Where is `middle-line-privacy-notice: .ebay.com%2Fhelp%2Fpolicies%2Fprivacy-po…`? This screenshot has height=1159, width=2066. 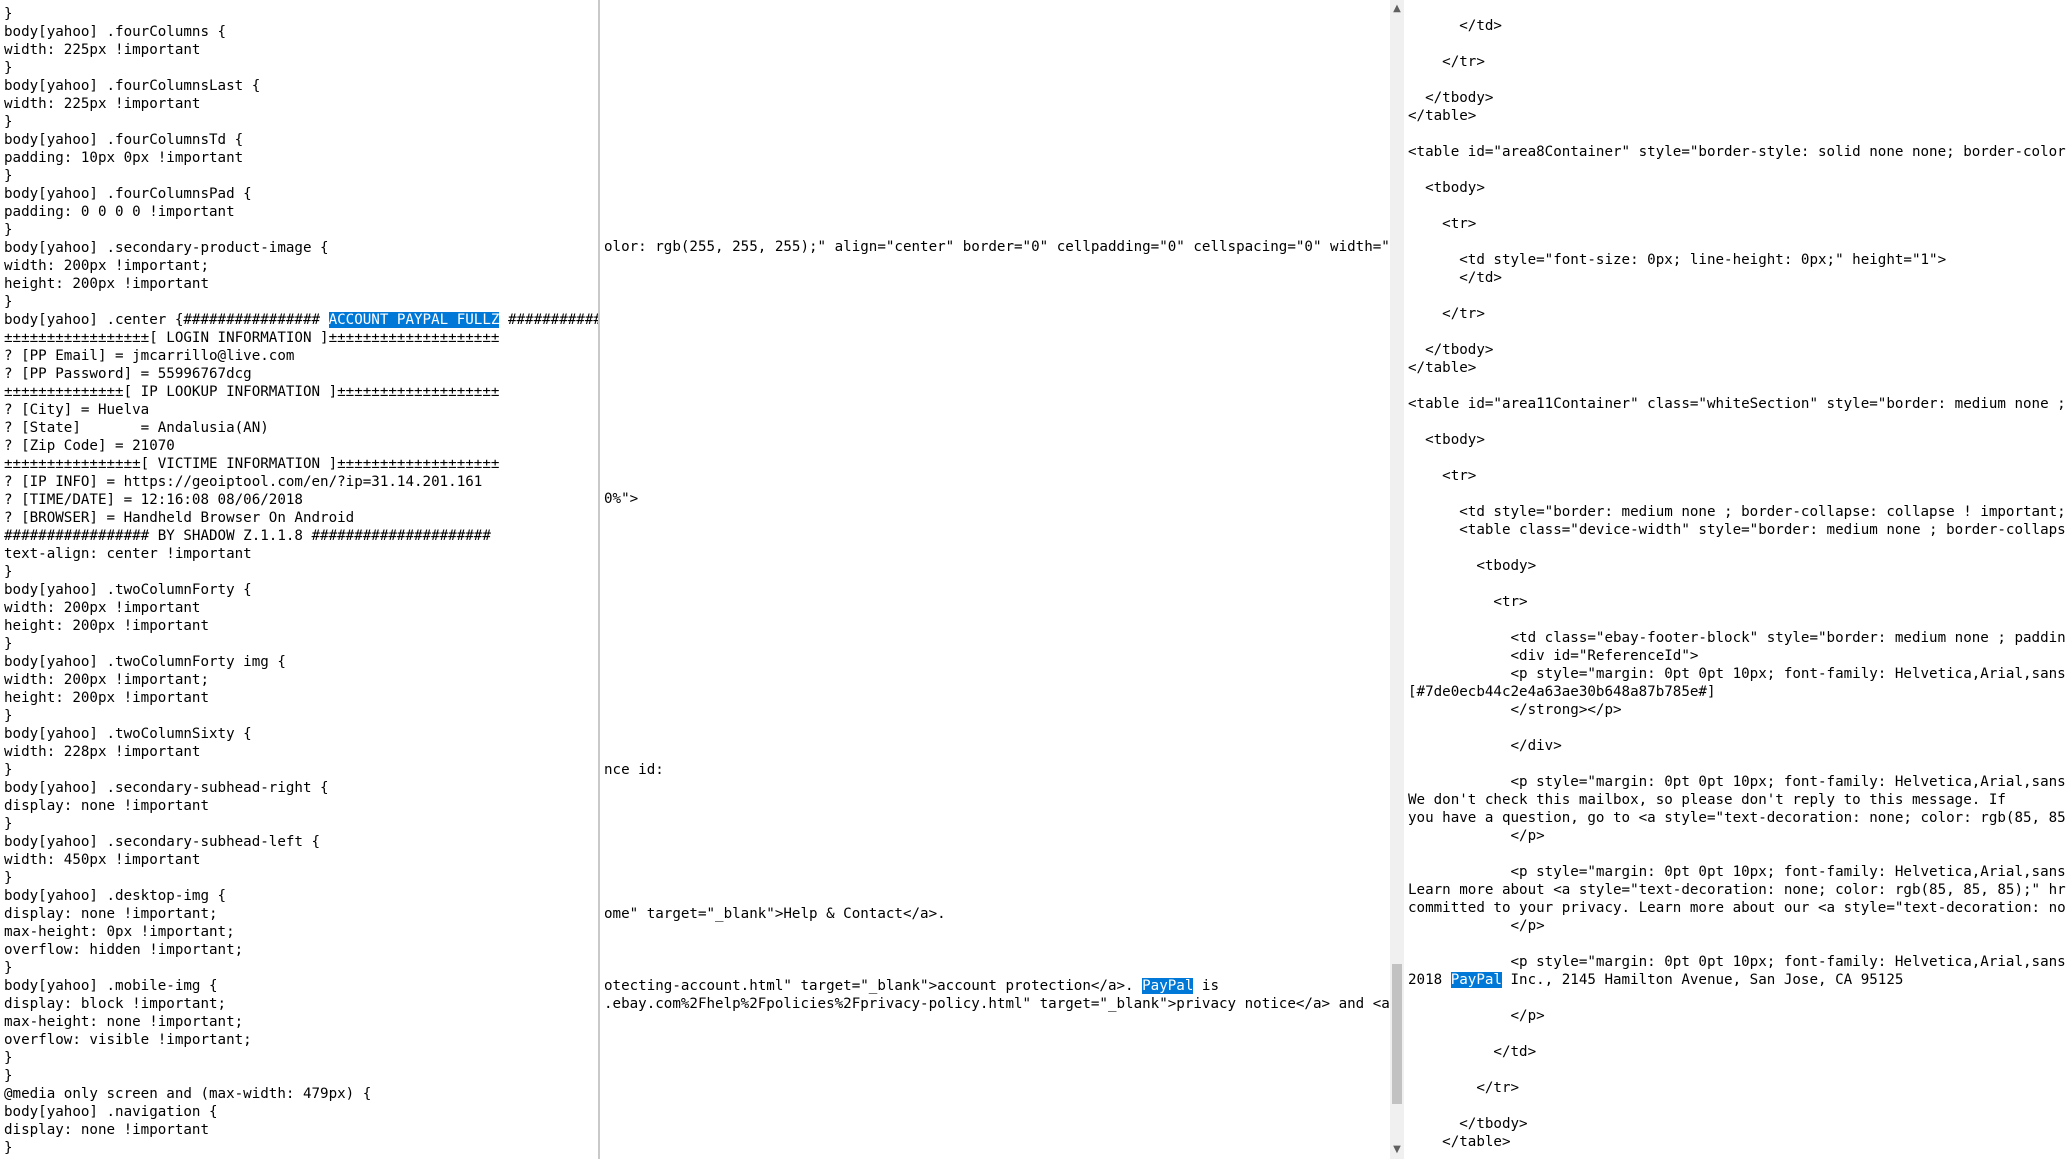
middle-line-privacy-notice: .ebay.com%2Fhelp%2Fpolicies%2Fprivacy-po… is located at coordinates (997, 1004).